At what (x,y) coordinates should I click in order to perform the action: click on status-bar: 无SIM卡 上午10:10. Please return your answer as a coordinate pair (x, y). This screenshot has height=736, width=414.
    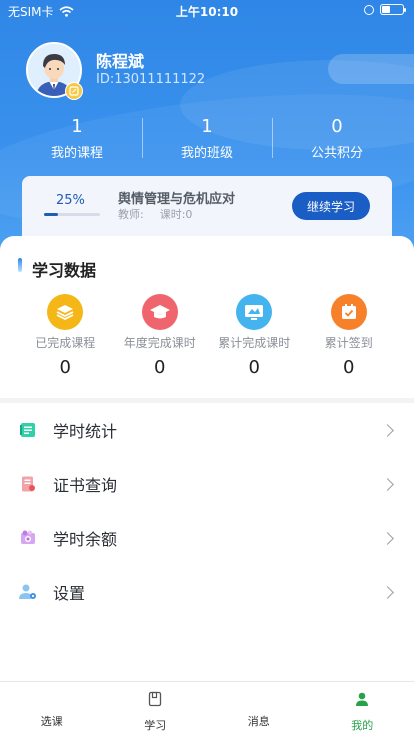
    Looking at the image, I should click on (207, 11).